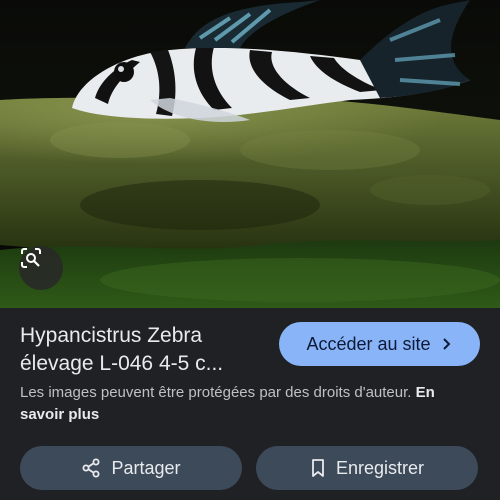 The width and height of the screenshot is (500, 500). I want to click on visit-site-label: Accéder au site, so click(368, 343).